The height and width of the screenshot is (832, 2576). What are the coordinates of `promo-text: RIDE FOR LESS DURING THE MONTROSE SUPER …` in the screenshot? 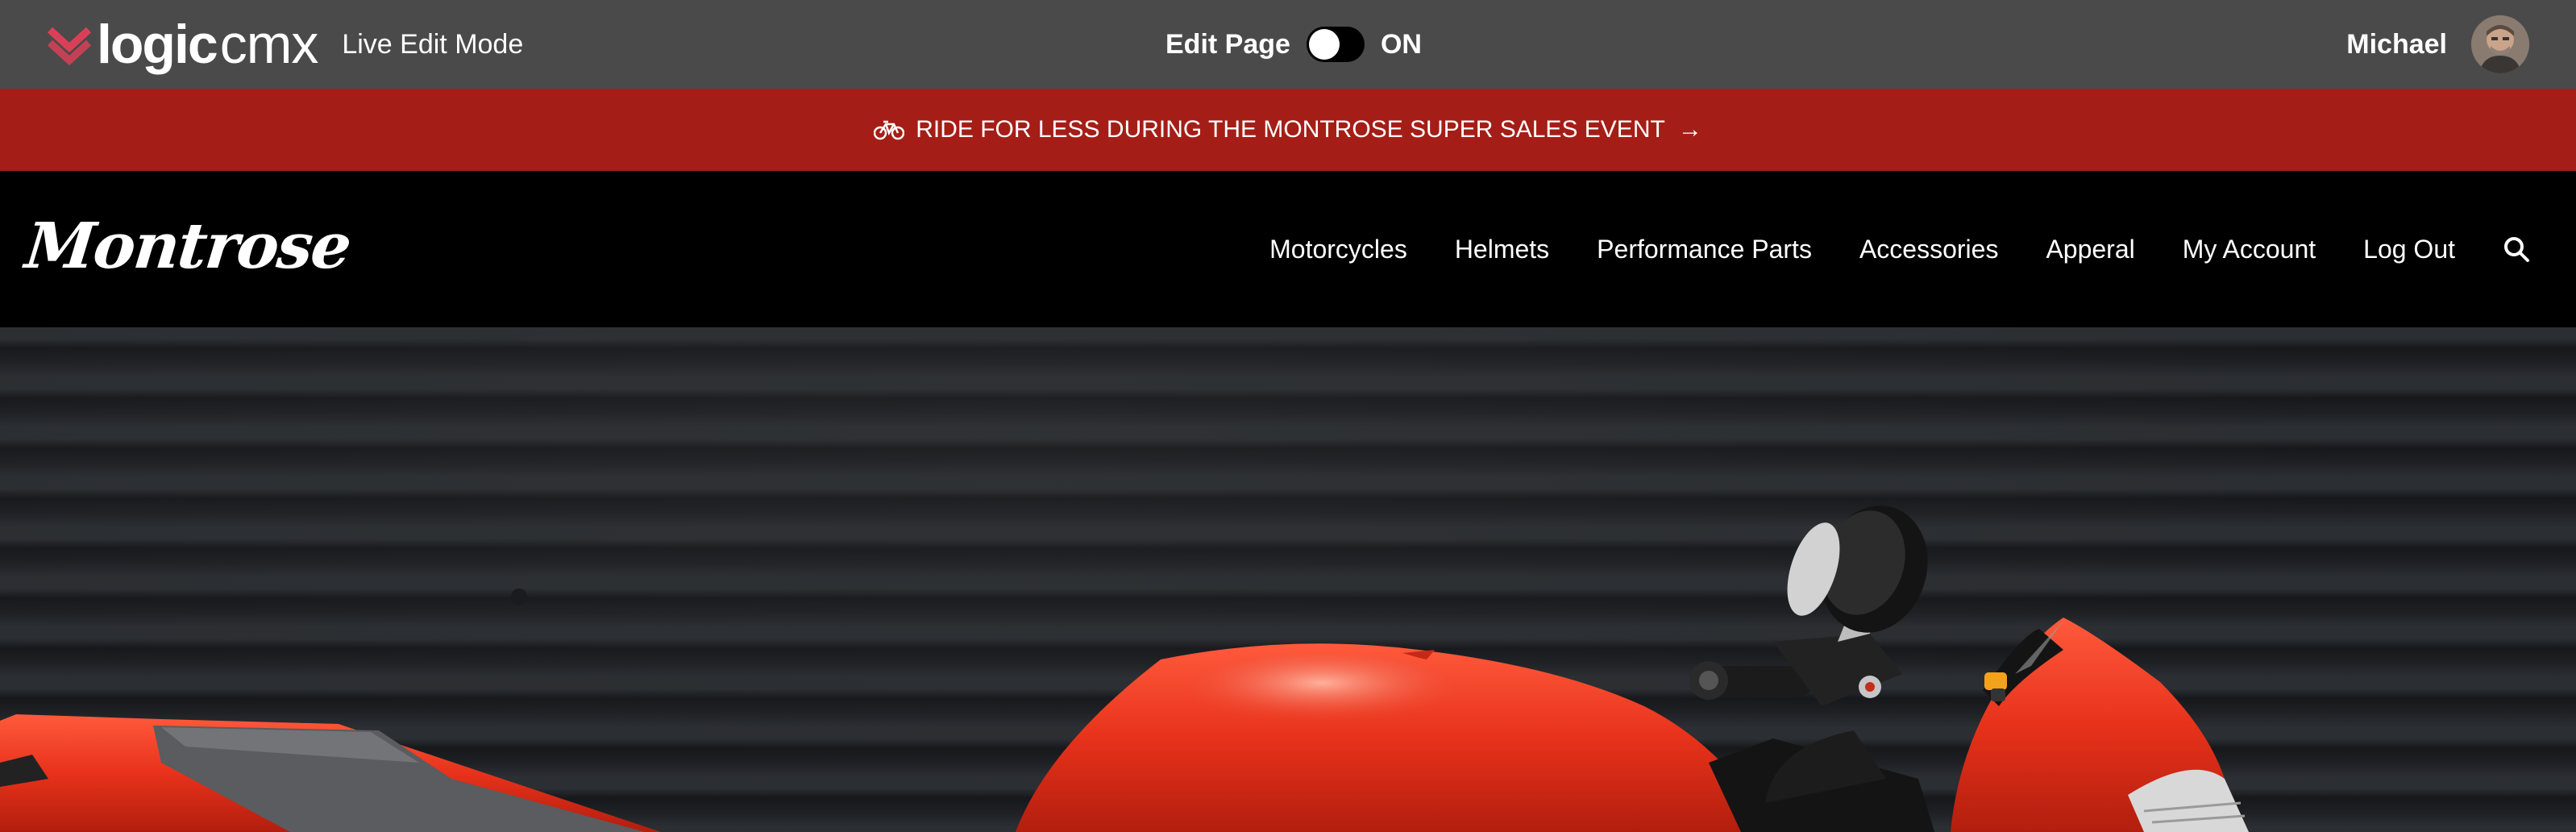 It's located at (1290, 129).